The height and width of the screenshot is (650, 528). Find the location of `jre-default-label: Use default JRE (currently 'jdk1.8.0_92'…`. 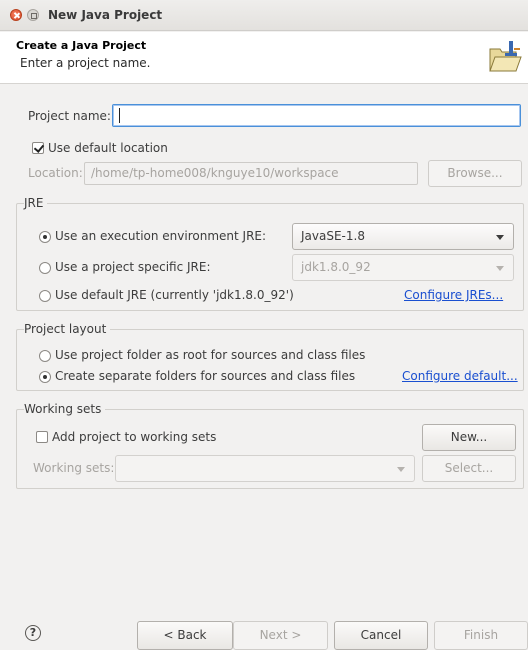

jre-default-label: Use default JRE (currently 'jdk1.8.0_92'… is located at coordinates (174, 295).